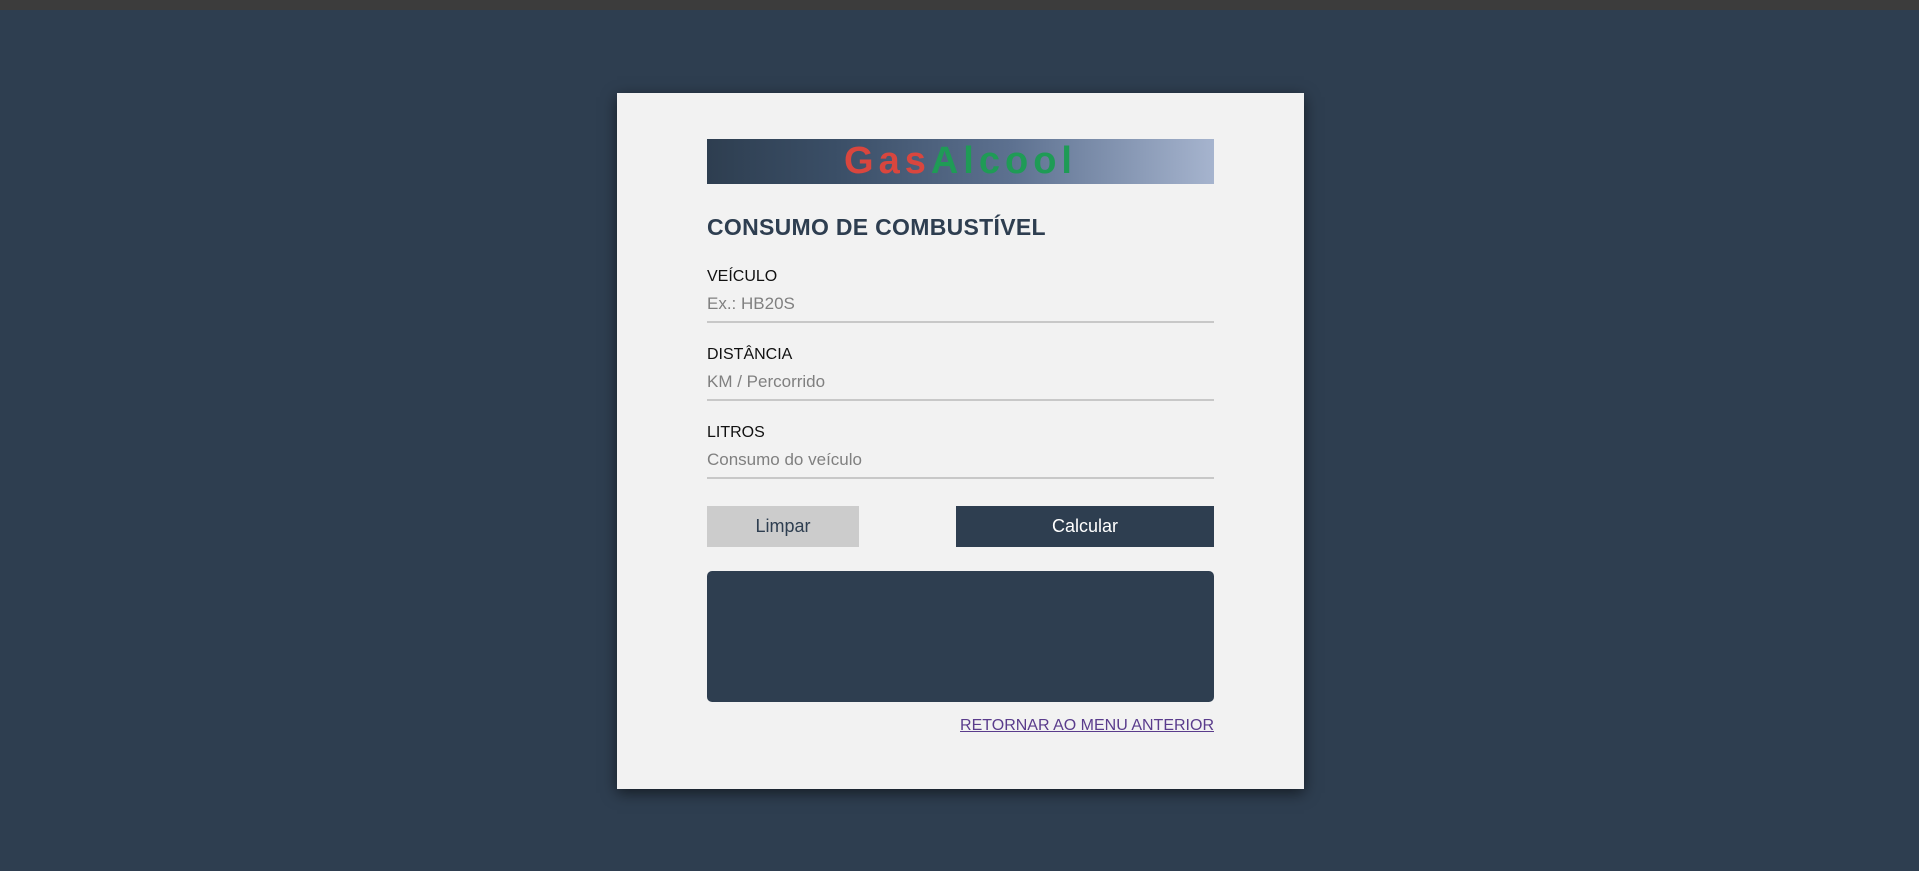  What do you see at coordinates (959, 5) in the screenshot?
I see `browser-top-strip` at bounding box center [959, 5].